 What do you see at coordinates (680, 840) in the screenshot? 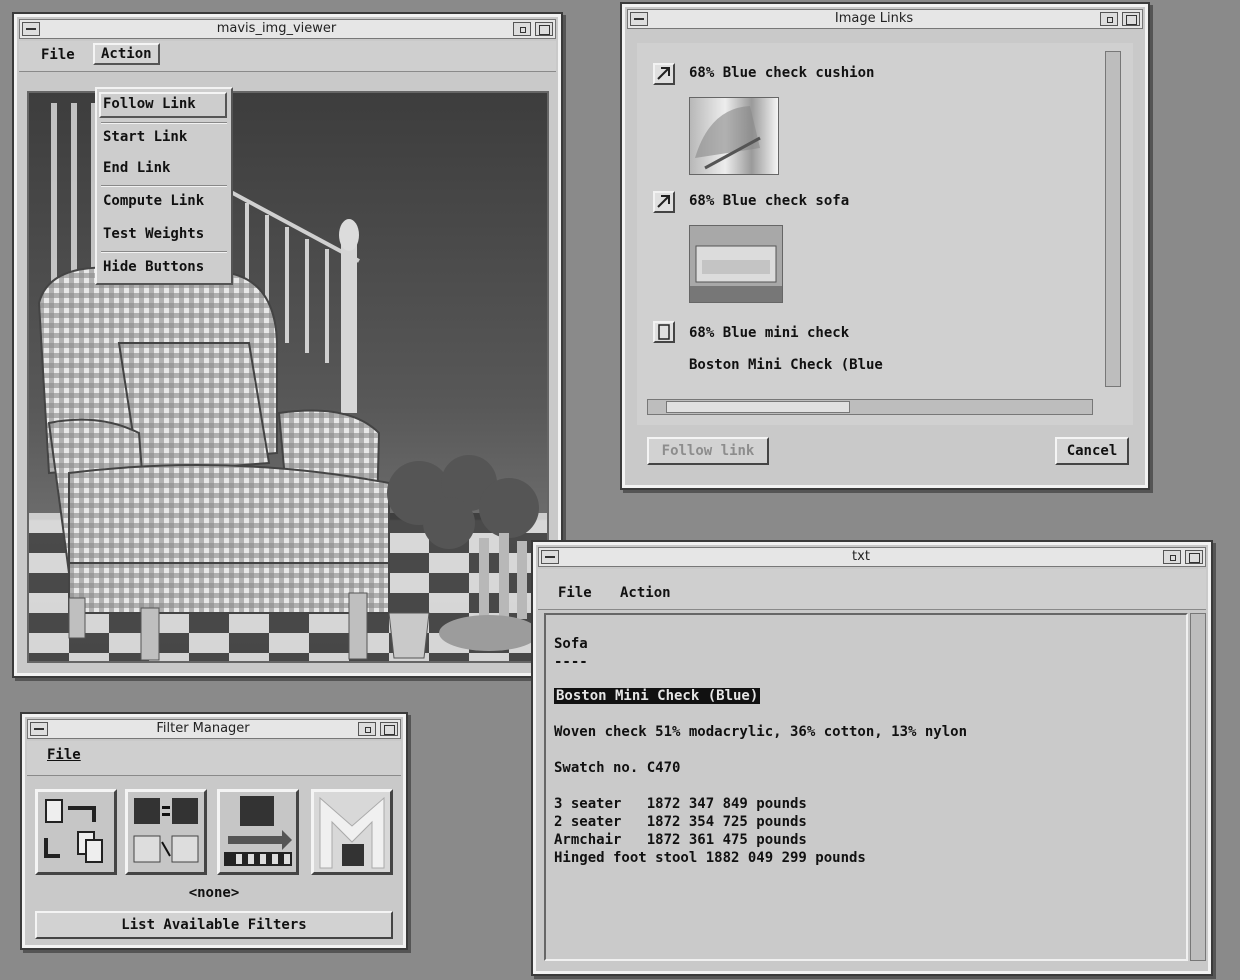
I see `txt-price-line: Armchair 1872 361 475 pounds` at bounding box center [680, 840].